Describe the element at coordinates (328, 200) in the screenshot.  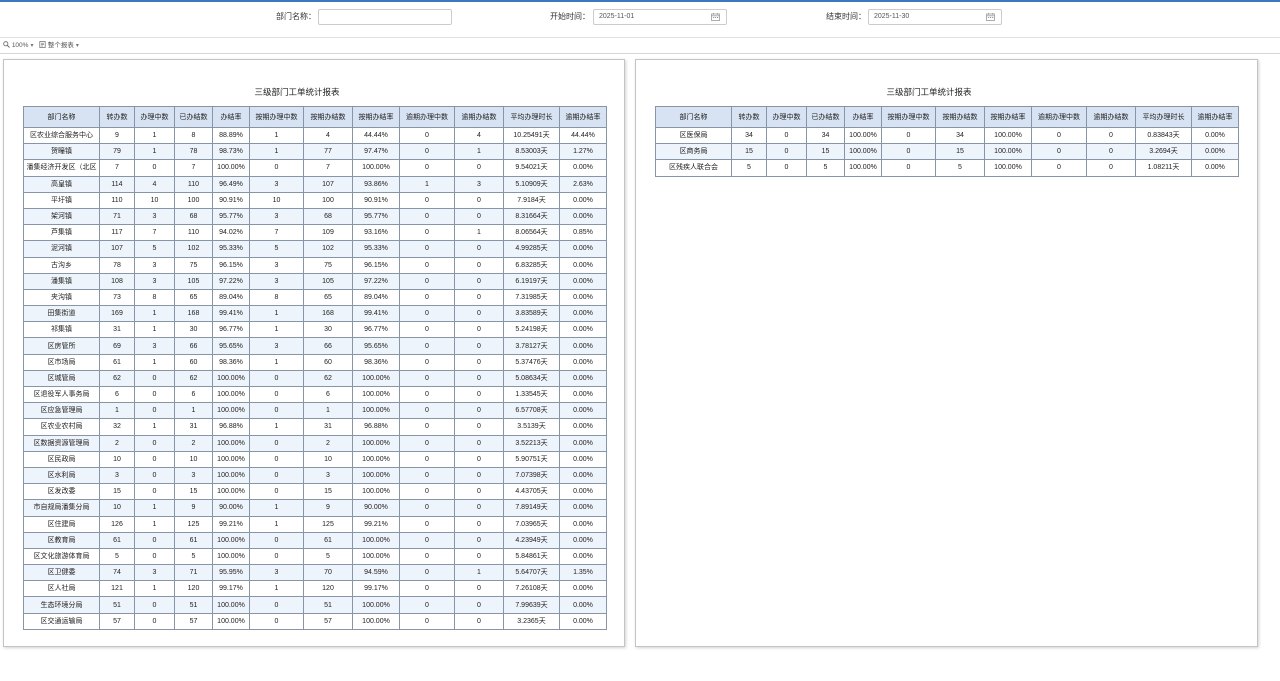
I see `table-cell: 100` at that location.